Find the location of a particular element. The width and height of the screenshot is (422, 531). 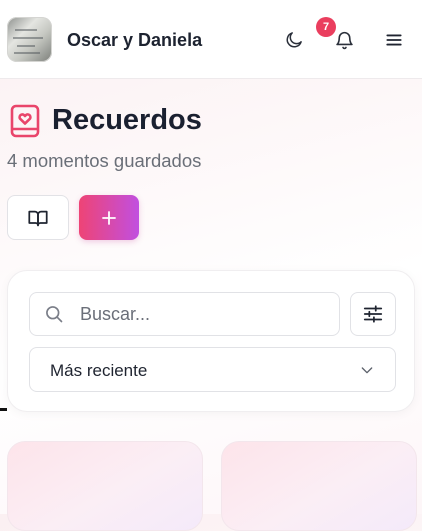

album-view-button is located at coordinates (38, 217).